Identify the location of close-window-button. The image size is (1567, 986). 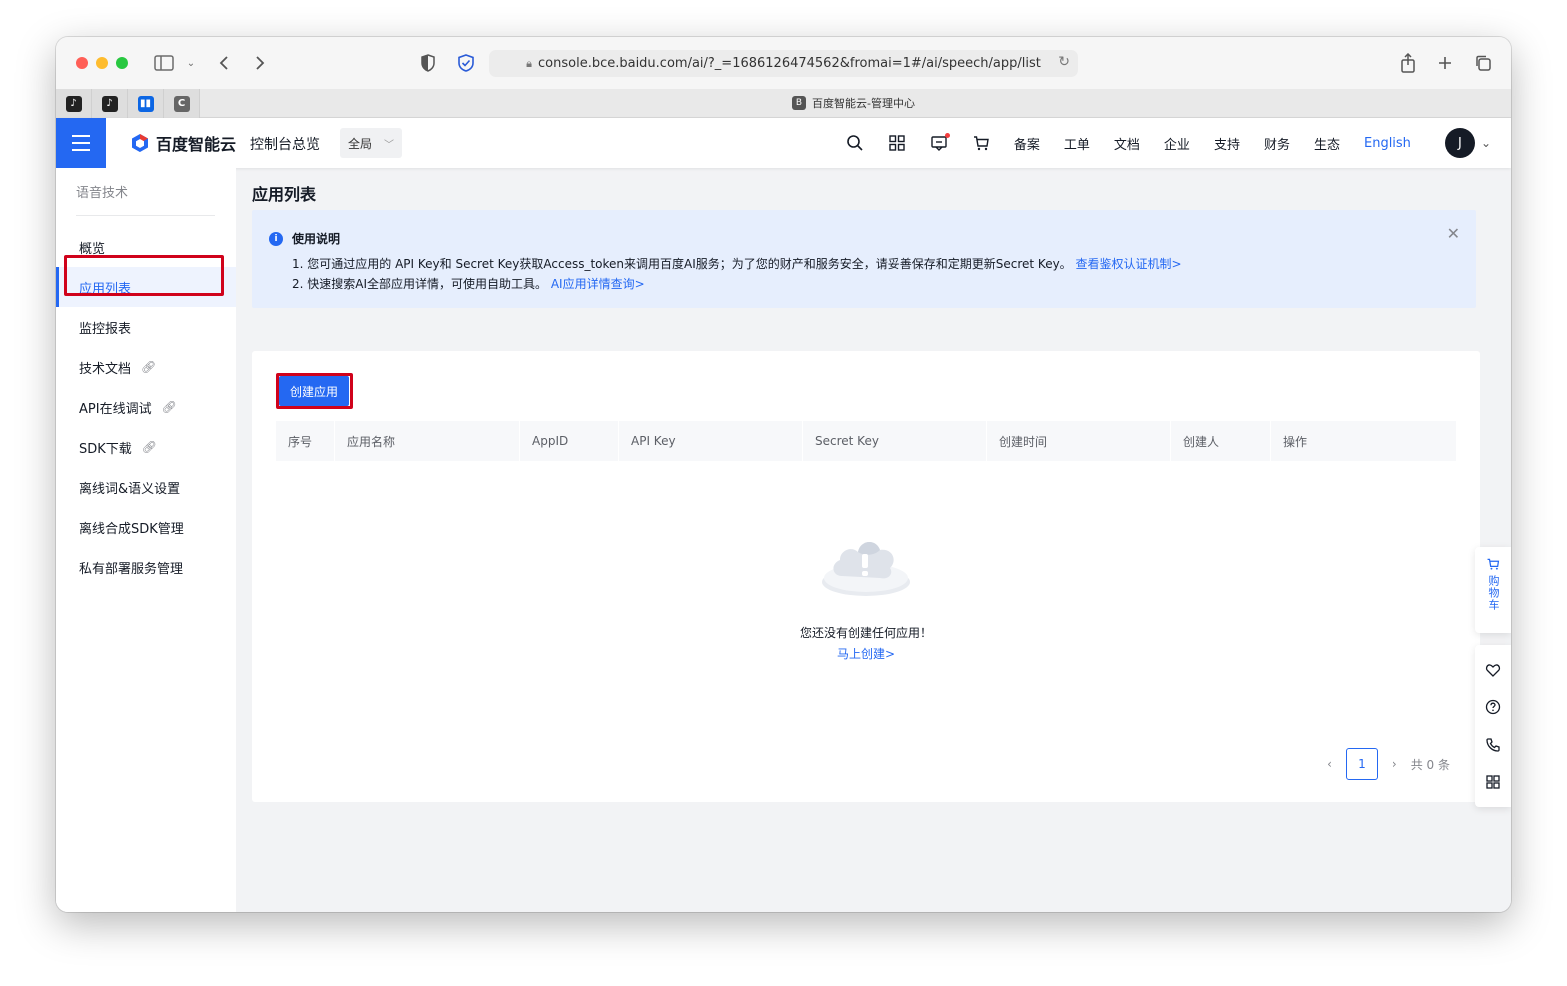
(82, 63).